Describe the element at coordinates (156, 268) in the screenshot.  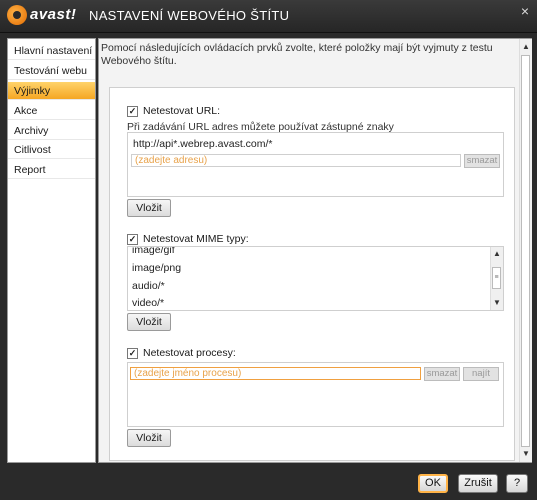
I see `list-item: image/png` at that location.